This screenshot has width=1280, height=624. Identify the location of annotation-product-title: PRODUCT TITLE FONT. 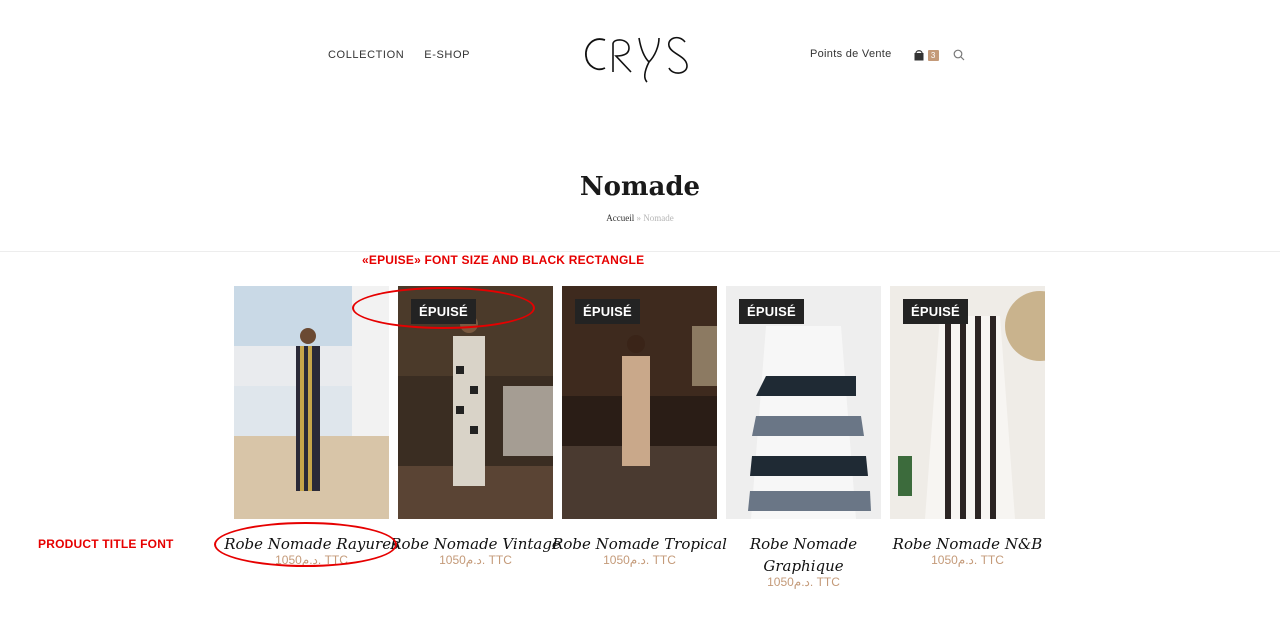
(106, 544).